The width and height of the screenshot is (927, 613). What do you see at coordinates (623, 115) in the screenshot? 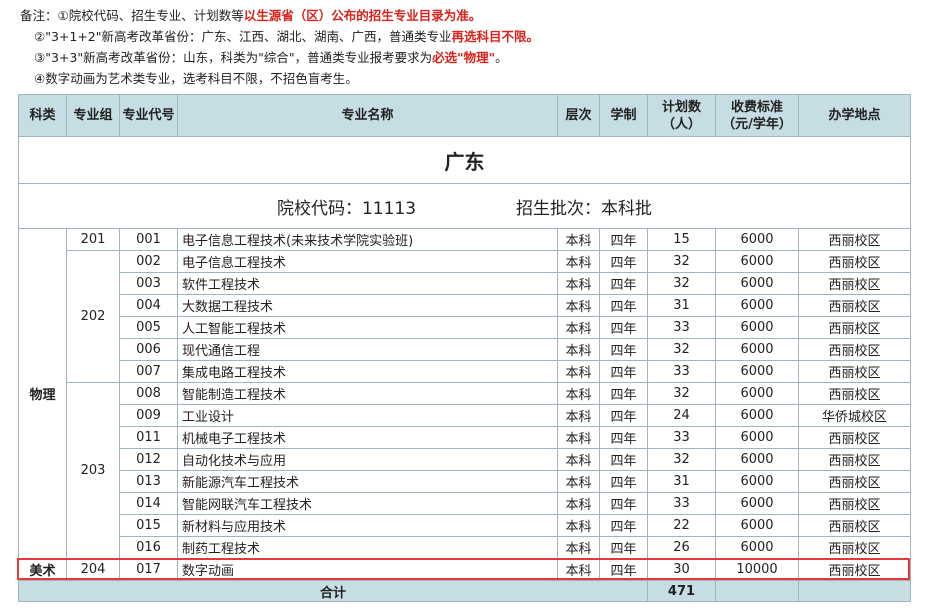
I see `header-duration: 学制` at bounding box center [623, 115].